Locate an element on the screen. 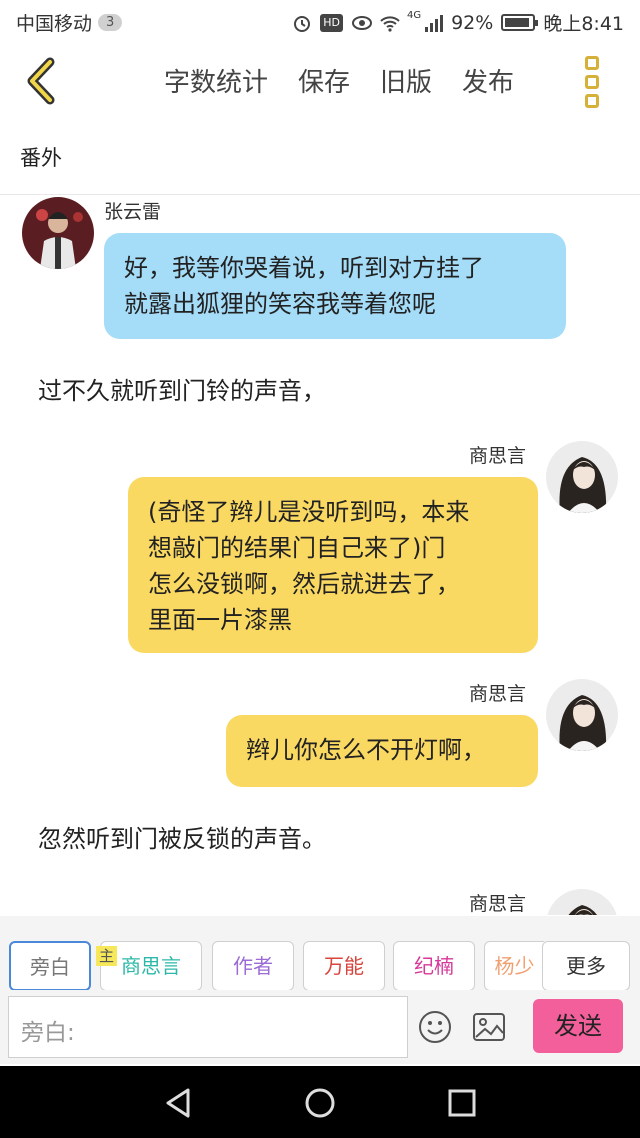  role-tab-narrator: 旁白 is located at coordinates (50, 966).